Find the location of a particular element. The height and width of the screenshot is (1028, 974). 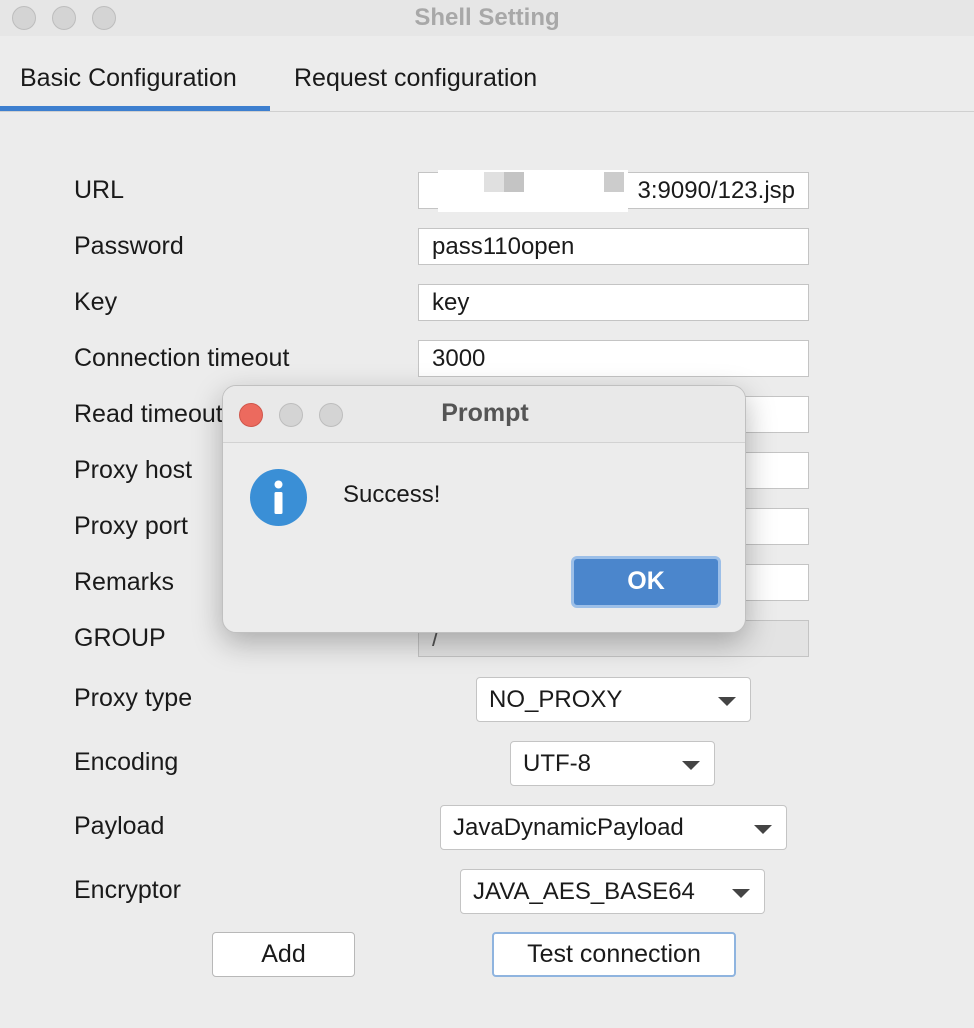

encoding-label: Encoding is located at coordinates (126, 762).